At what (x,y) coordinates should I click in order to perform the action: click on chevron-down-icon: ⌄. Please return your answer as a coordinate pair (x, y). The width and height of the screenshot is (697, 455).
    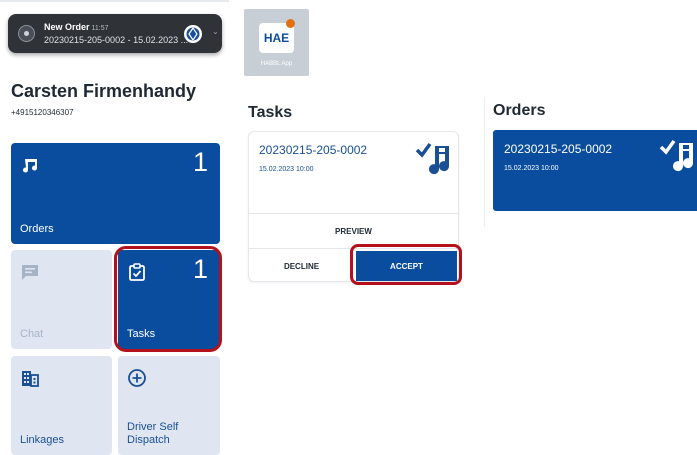
    Looking at the image, I should click on (216, 31).